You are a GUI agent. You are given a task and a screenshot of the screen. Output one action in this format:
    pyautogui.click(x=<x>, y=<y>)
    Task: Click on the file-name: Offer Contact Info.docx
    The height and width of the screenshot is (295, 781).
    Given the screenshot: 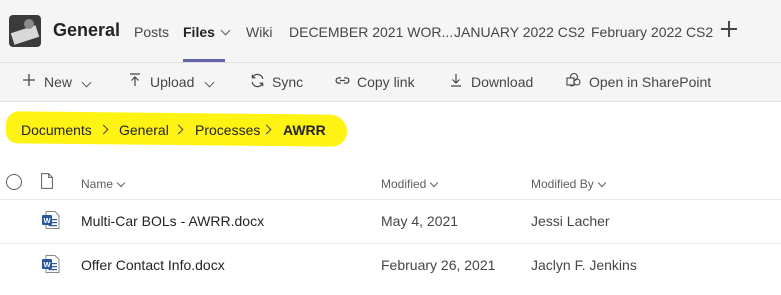 What is the action you would take?
    pyautogui.click(x=153, y=265)
    